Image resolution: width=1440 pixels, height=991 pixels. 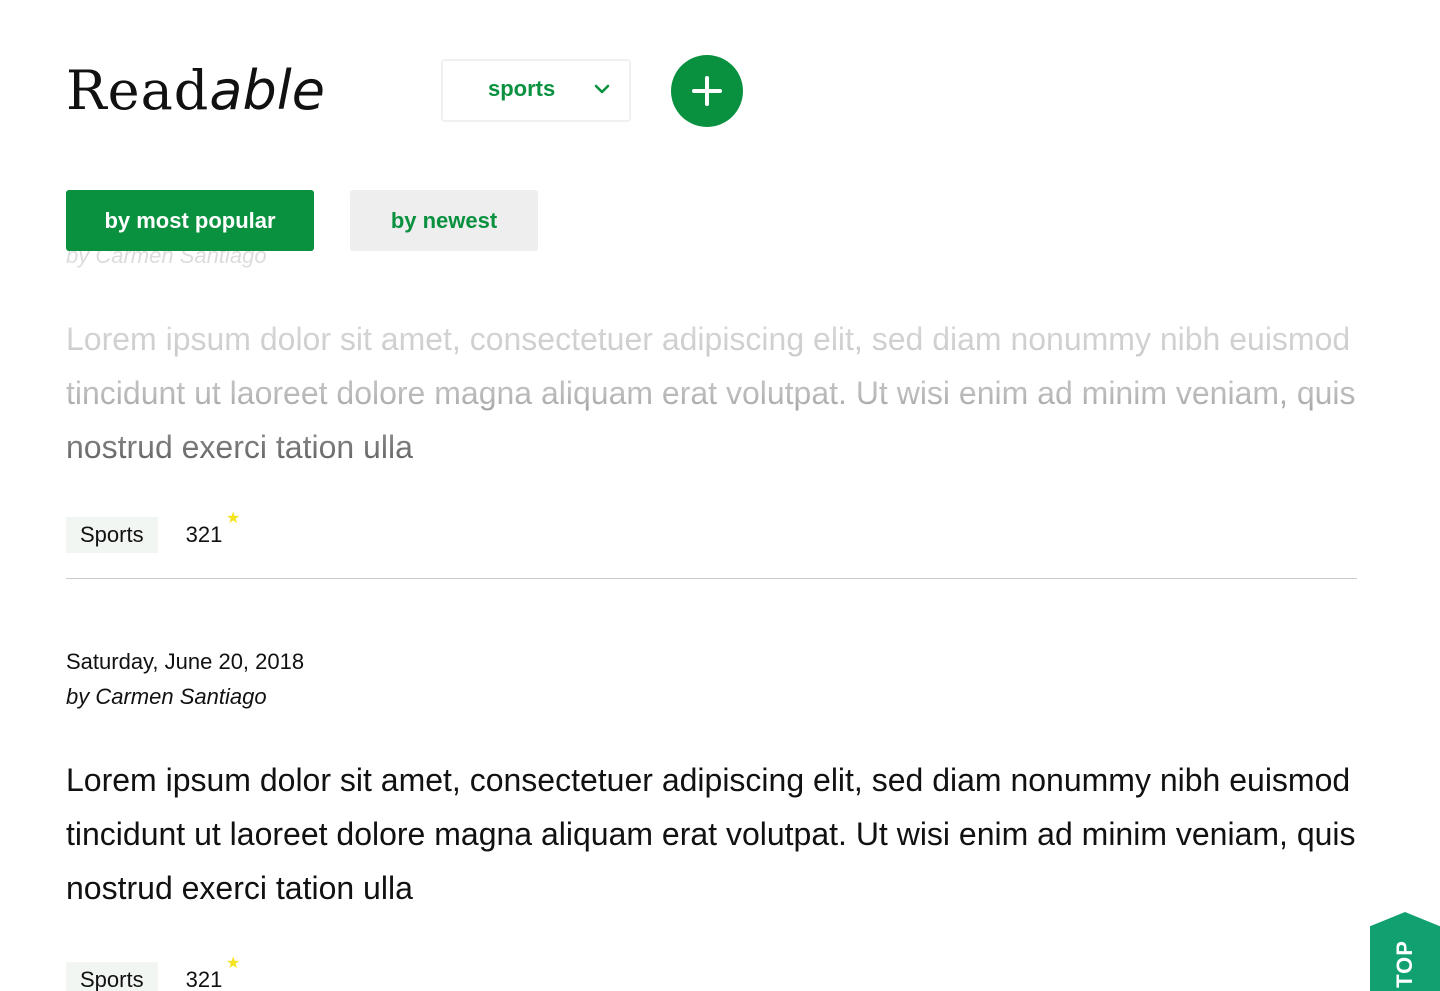 I want to click on category-filter-dropdown: sports, so click(x=536, y=90).